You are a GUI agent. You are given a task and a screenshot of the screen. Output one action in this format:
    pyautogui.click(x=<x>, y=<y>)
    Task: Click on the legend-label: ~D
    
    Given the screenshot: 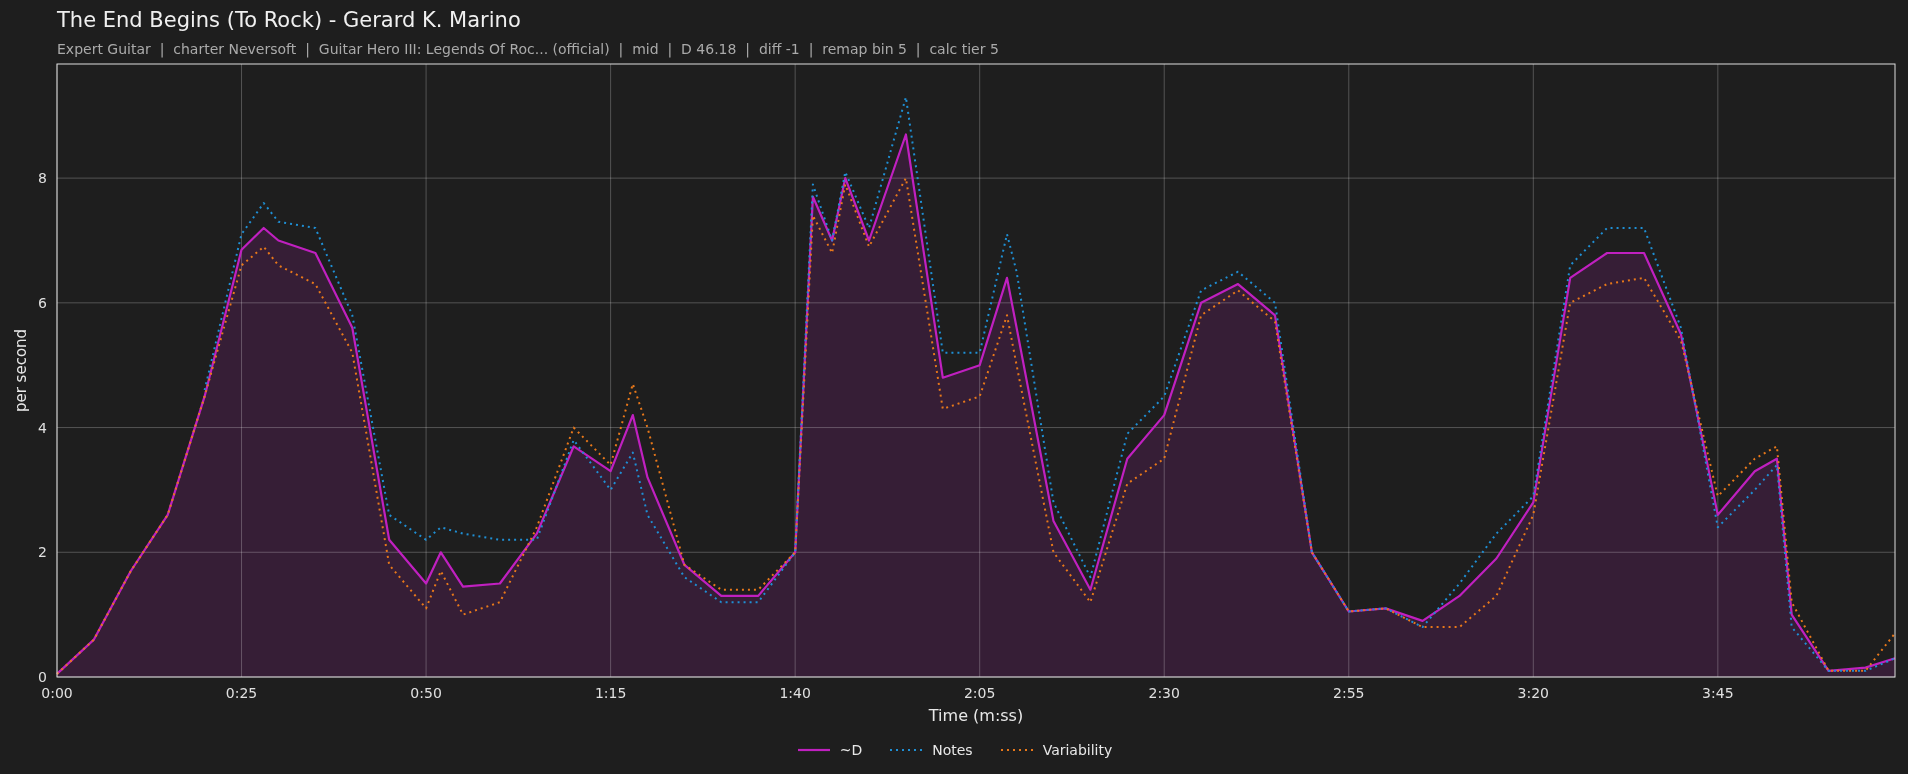 What is the action you would take?
    pyautogui.click(x=851, y=750)
    